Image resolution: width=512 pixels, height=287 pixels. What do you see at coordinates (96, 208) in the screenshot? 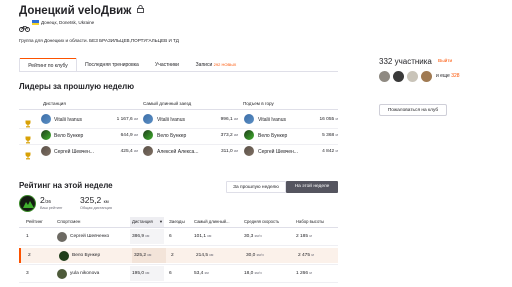
I see `my-distance-label: Общая дистанция` at bounding box center [96, 208].